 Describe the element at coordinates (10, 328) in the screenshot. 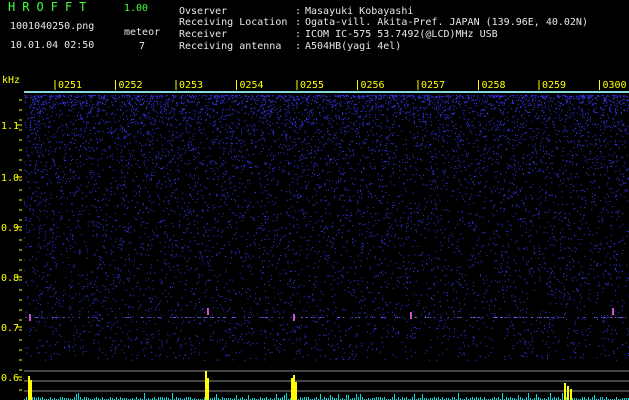

I see `freq-tick-label: 0.7` at that location.